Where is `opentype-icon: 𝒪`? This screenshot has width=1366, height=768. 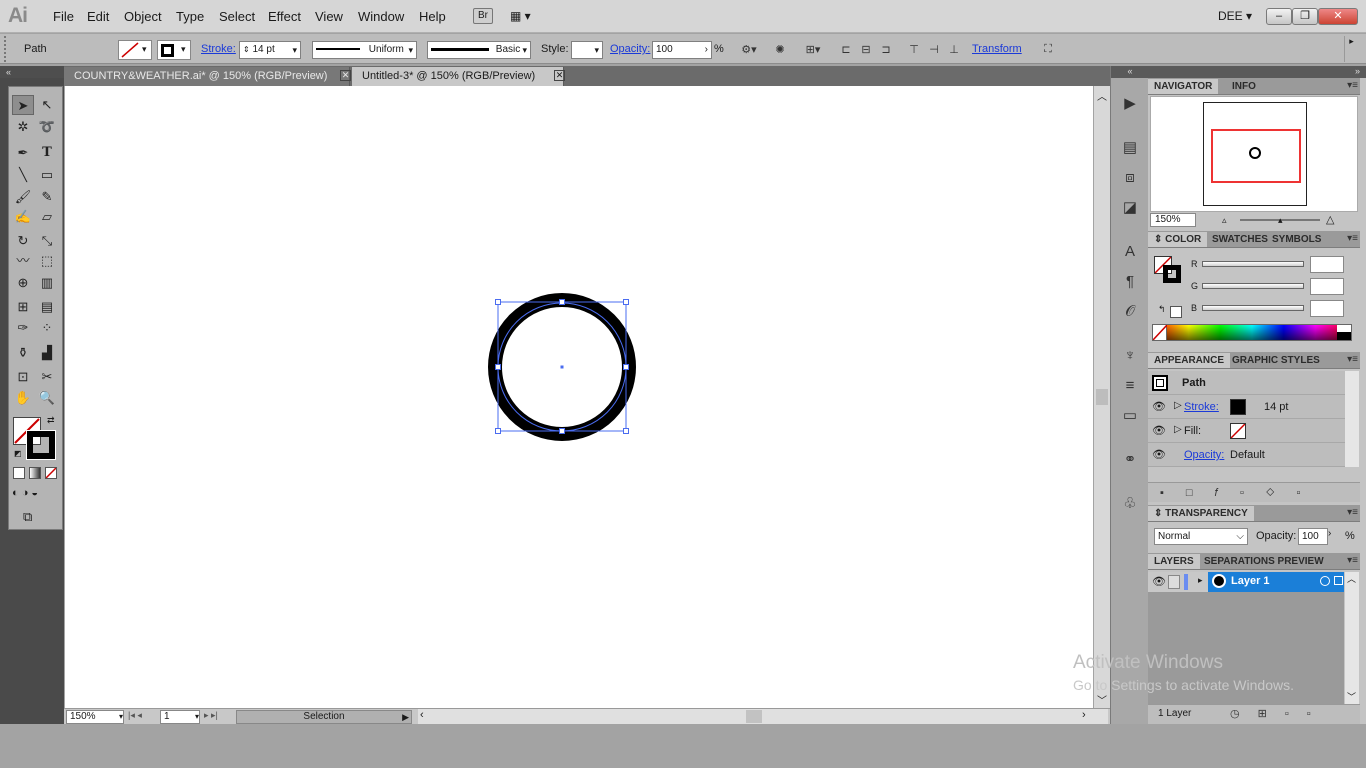
opentype-icon: 𝒪 is located at coordinates (1130, 312).